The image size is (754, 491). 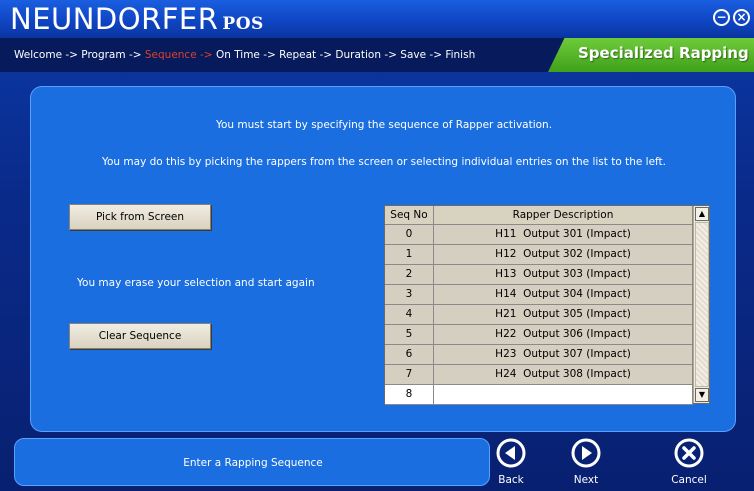 What do you see at coordinates (413, 55) in the screenshot?
I see `breadcrumb-step: Save` at bounding box center [413, 55].